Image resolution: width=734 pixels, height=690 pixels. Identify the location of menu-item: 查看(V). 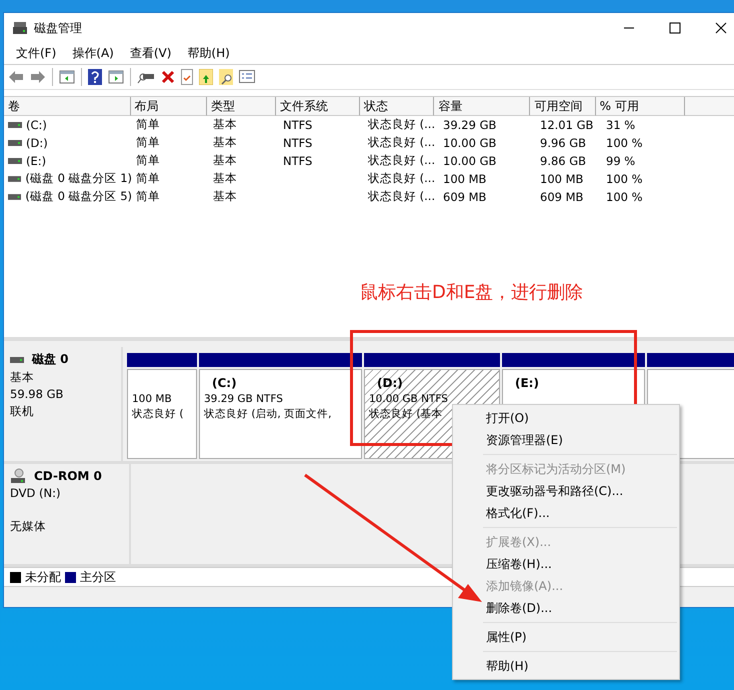
(151, 53).